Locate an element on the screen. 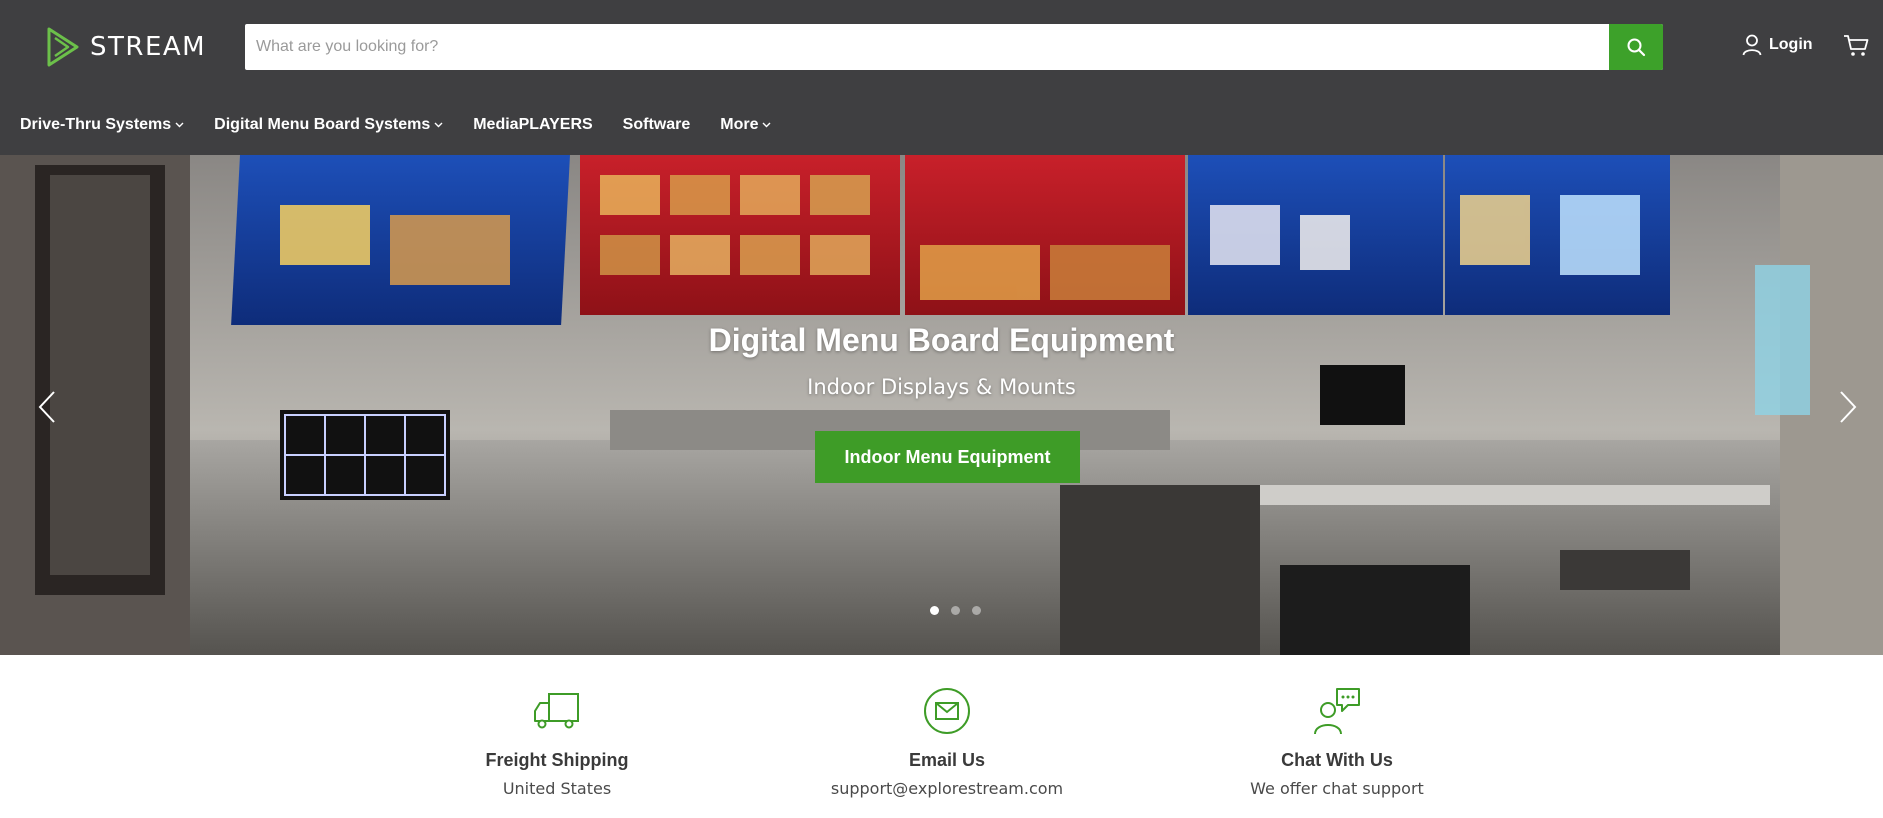 The height and width of the screenshot is (818, 1883). search-button is located at coordinates (1636, 47).